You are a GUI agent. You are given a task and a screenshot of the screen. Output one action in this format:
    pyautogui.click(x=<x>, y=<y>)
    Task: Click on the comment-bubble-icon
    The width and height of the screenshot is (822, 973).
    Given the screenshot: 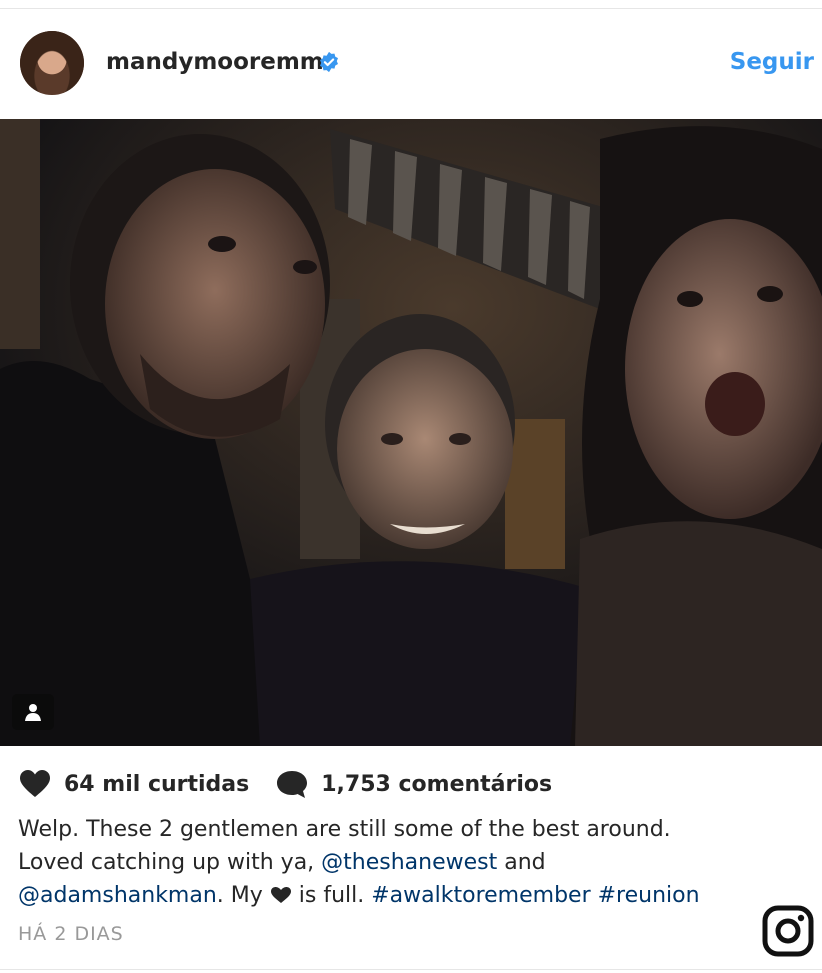 What is the action you would take?
    pyautogui.click(x=292, y=784)
    